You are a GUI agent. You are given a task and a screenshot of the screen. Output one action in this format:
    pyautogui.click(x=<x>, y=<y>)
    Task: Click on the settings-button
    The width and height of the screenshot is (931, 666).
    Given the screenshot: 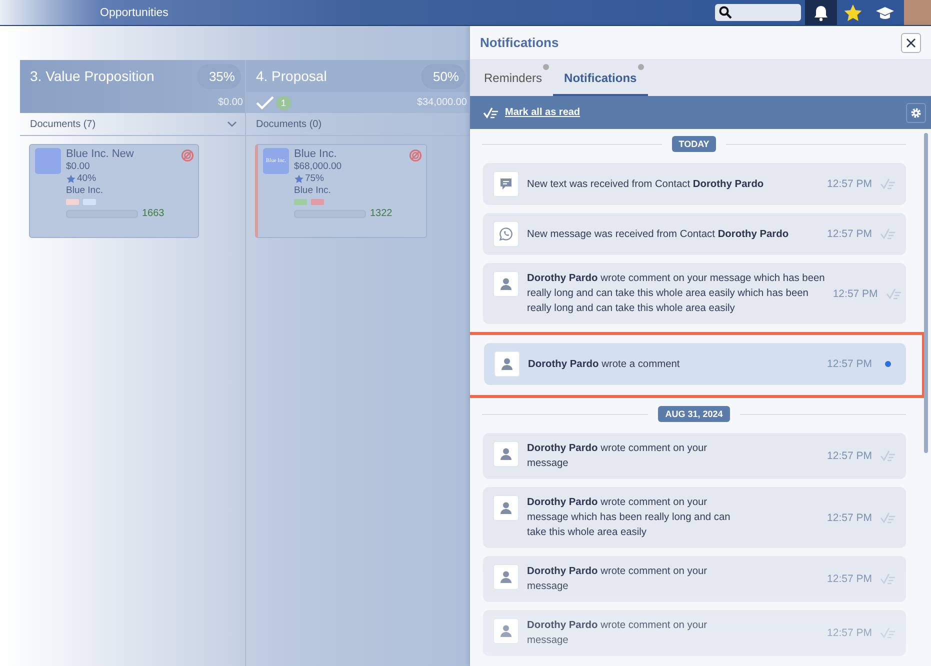 What is the action you would take?
    pyautogui.click(x=916, y=112)
    